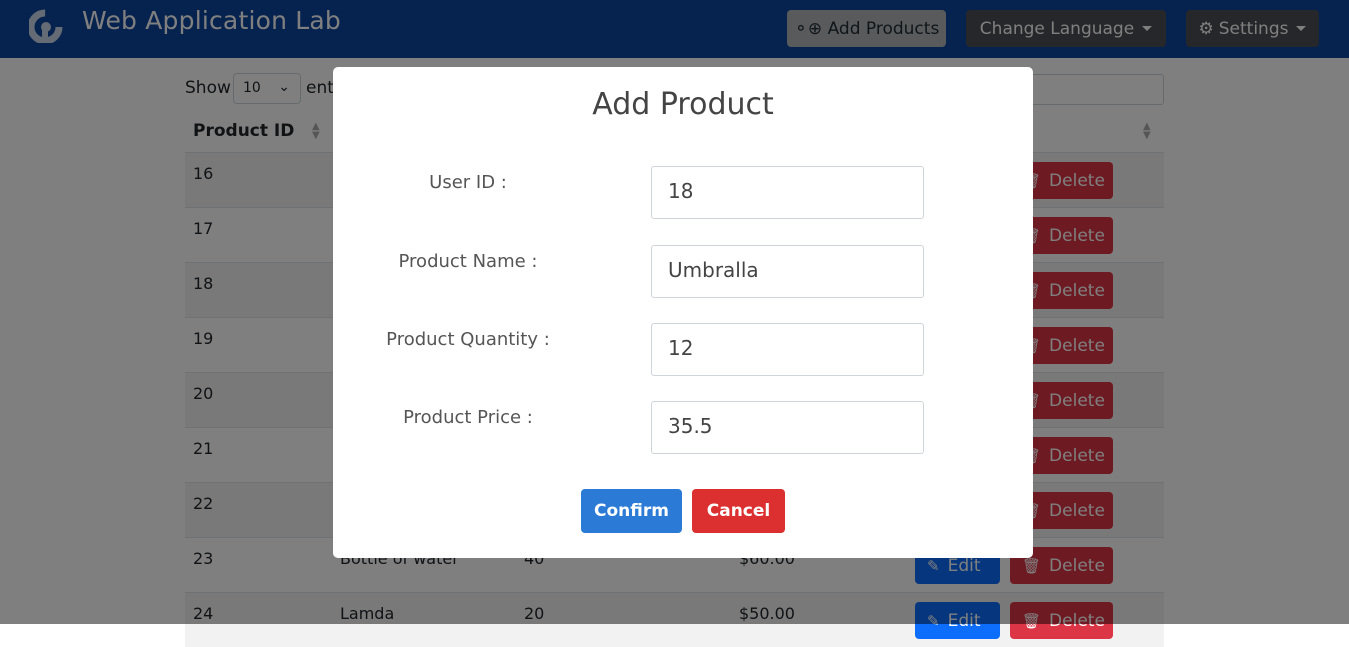 This screenshot has width=1349, height=647. What do you see at coordinates (468, 417) in the screenshot?
I see `product-price-label: Product Price :` at bounding box center [468, 417].